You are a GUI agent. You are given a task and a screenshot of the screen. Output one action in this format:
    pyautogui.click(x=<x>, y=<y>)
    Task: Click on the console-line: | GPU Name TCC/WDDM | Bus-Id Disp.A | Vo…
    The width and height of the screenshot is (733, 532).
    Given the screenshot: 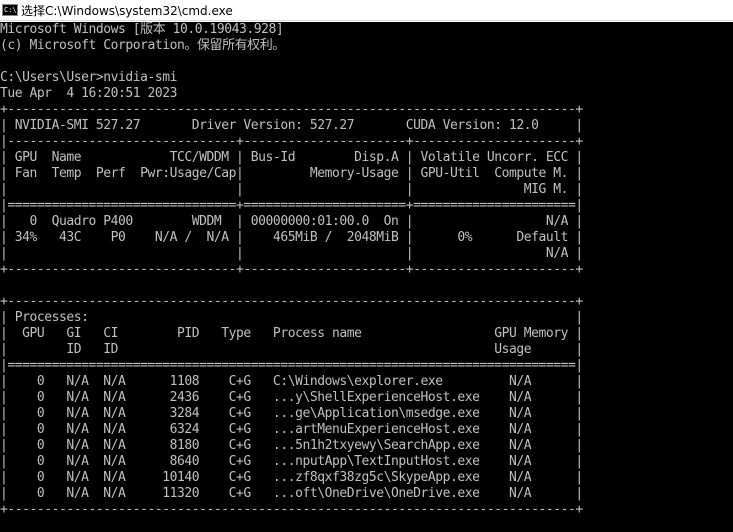 What is the action you would take?
    pyautogui.click(x=291, y=157)
    